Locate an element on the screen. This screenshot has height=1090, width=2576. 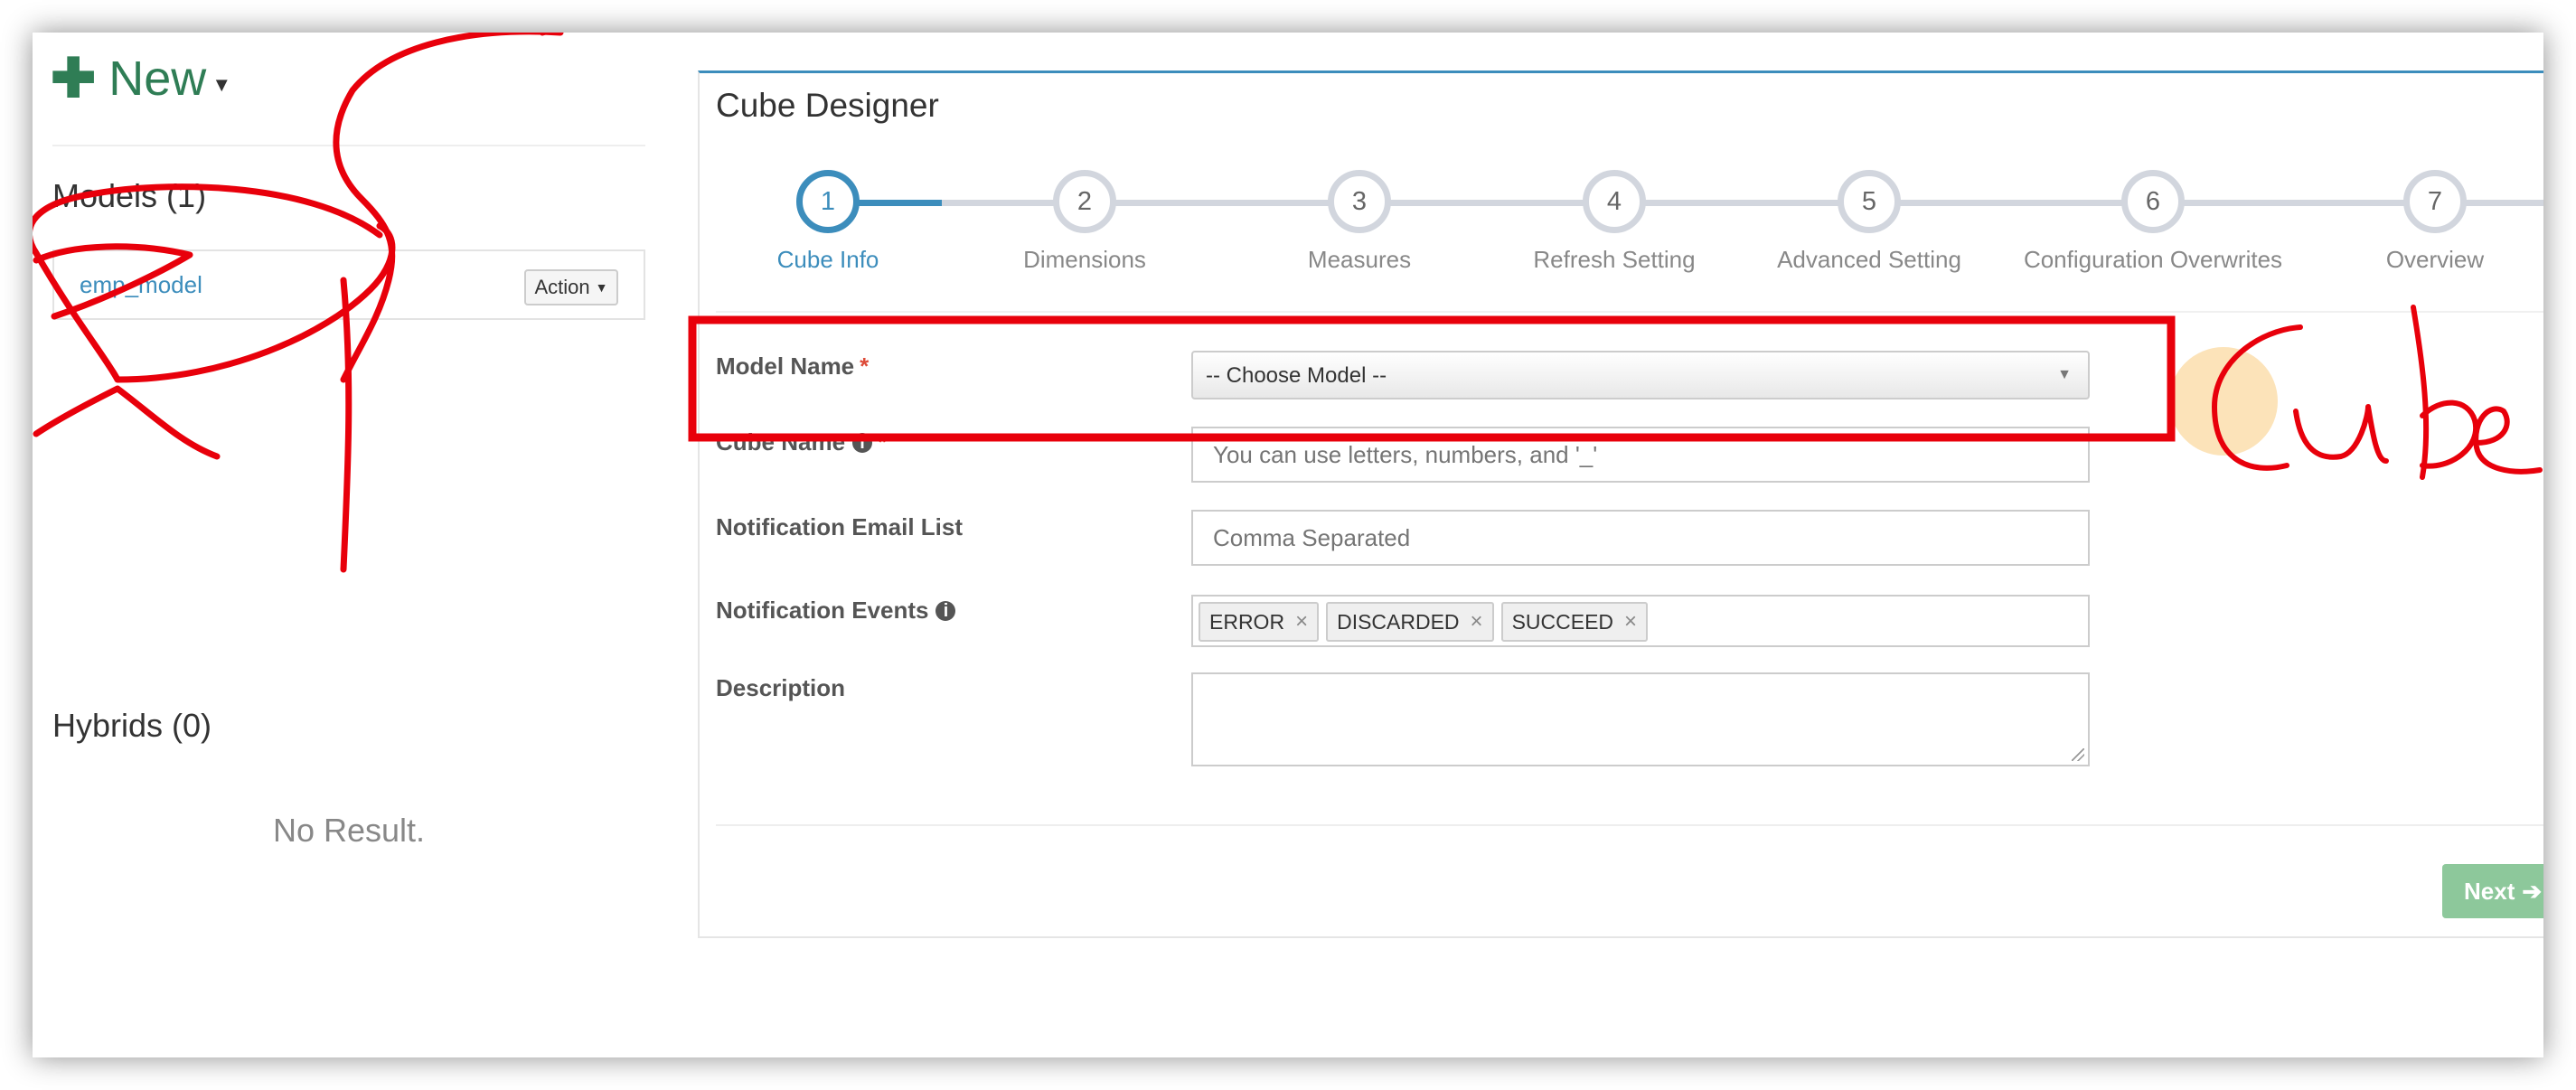
action-dropdown-button: Action ▼ is located at coordinates (571, 287).